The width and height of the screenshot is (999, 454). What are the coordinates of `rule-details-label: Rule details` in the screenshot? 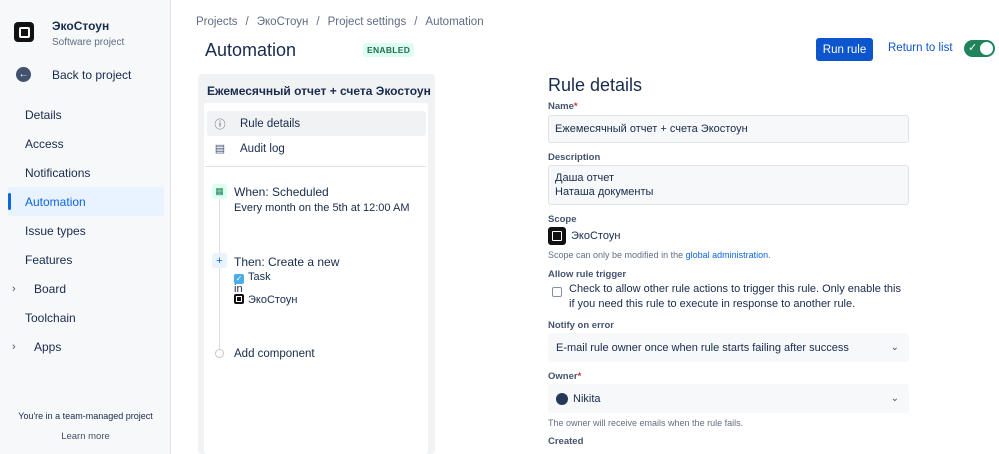 It's located at (270, 123).